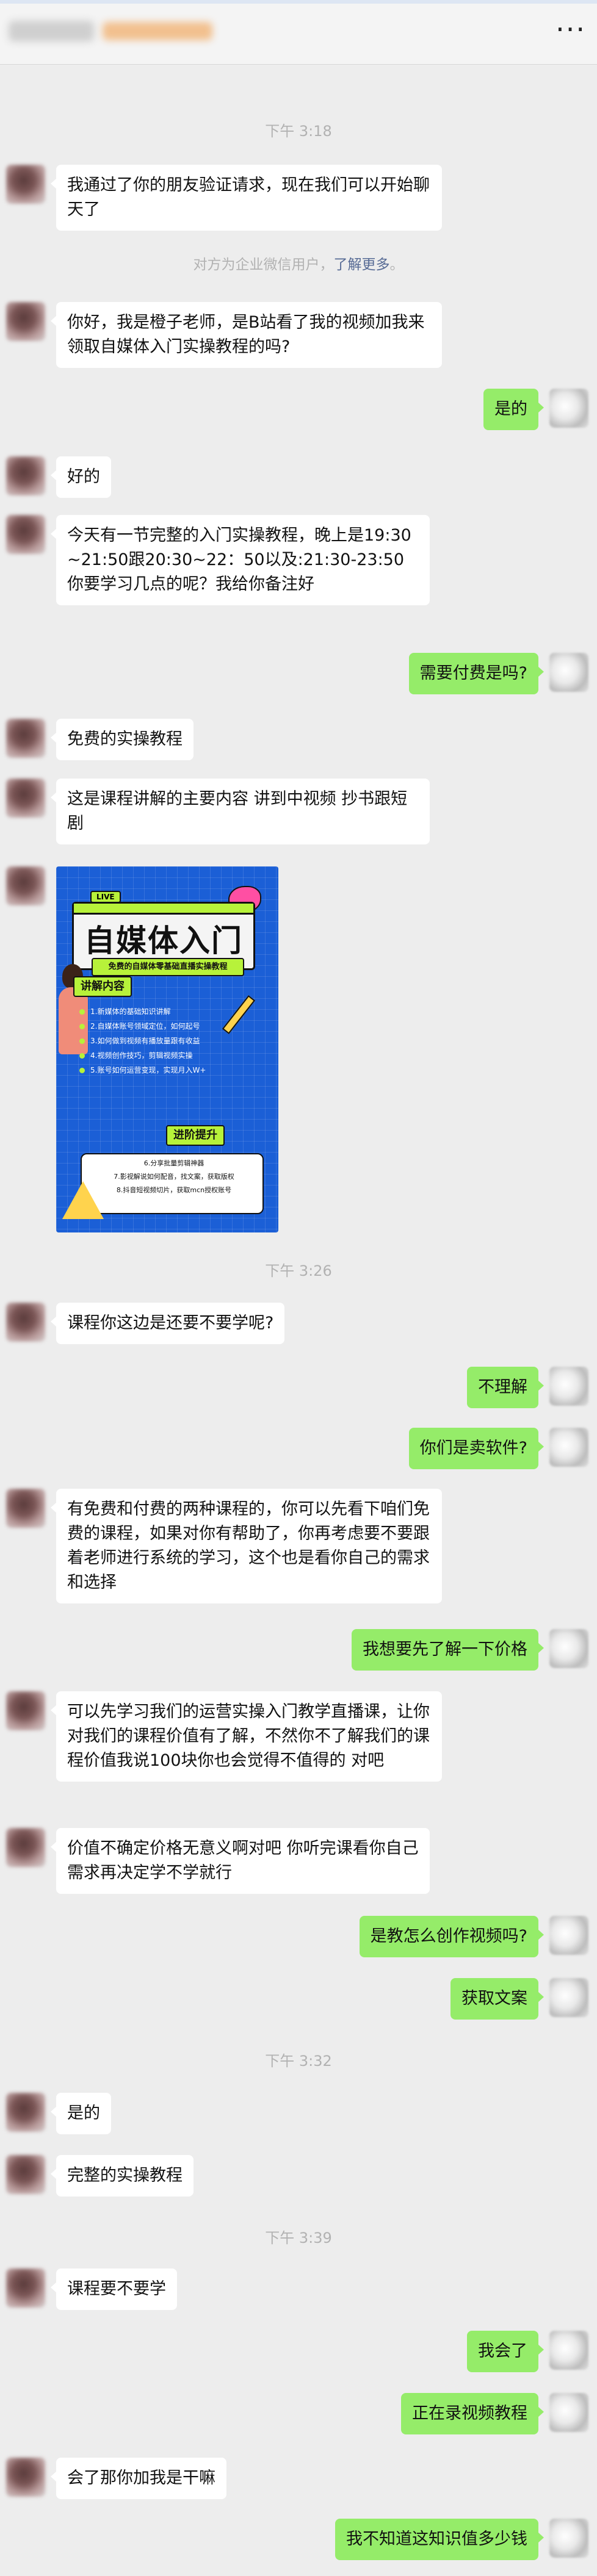  I want to click on chat-header: ···, so click(298, 34).